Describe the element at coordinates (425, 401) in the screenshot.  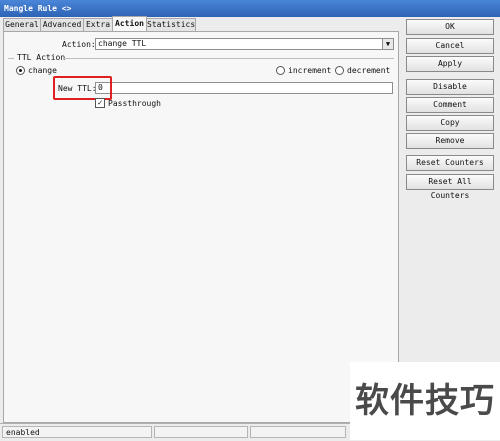
I see `watermark: 软件技巧` at that location.